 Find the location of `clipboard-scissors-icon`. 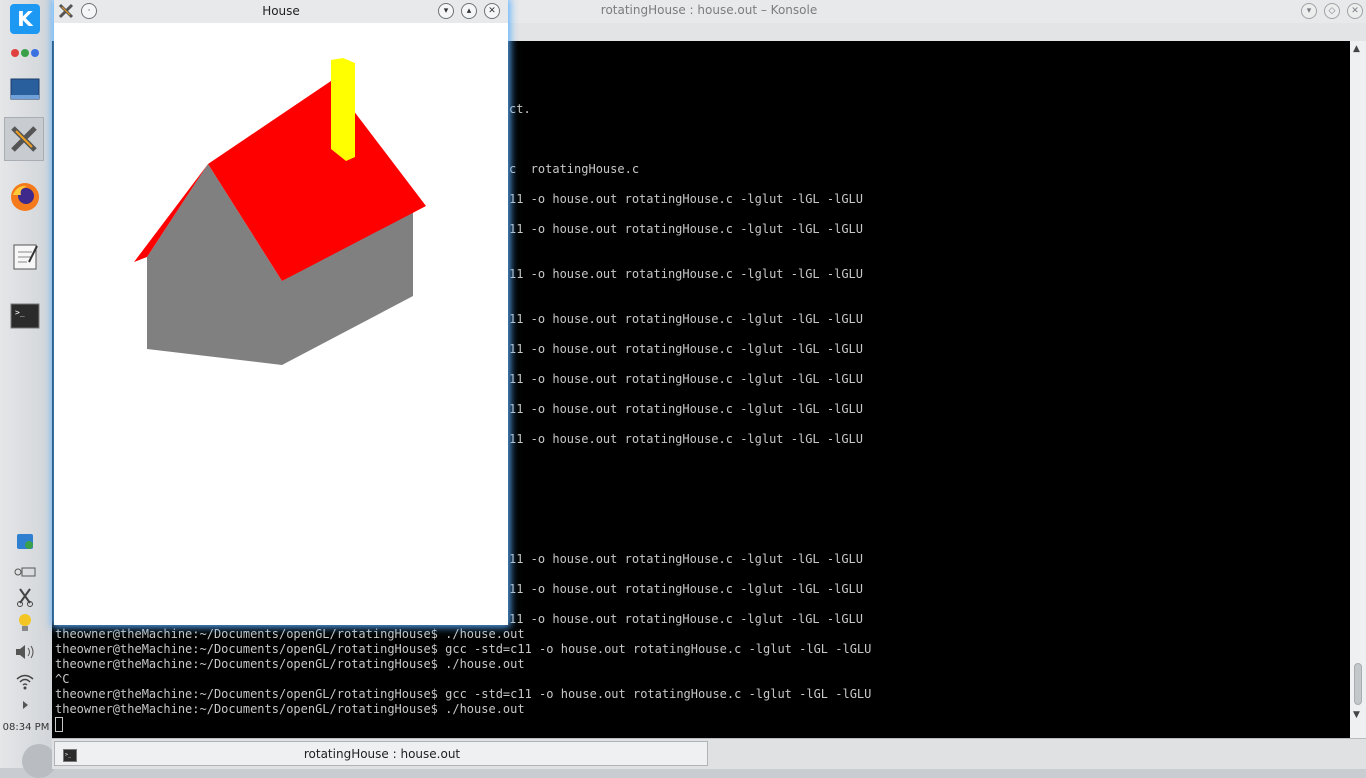

clipboard-scissors-icon is located at coordinates (25, 597).